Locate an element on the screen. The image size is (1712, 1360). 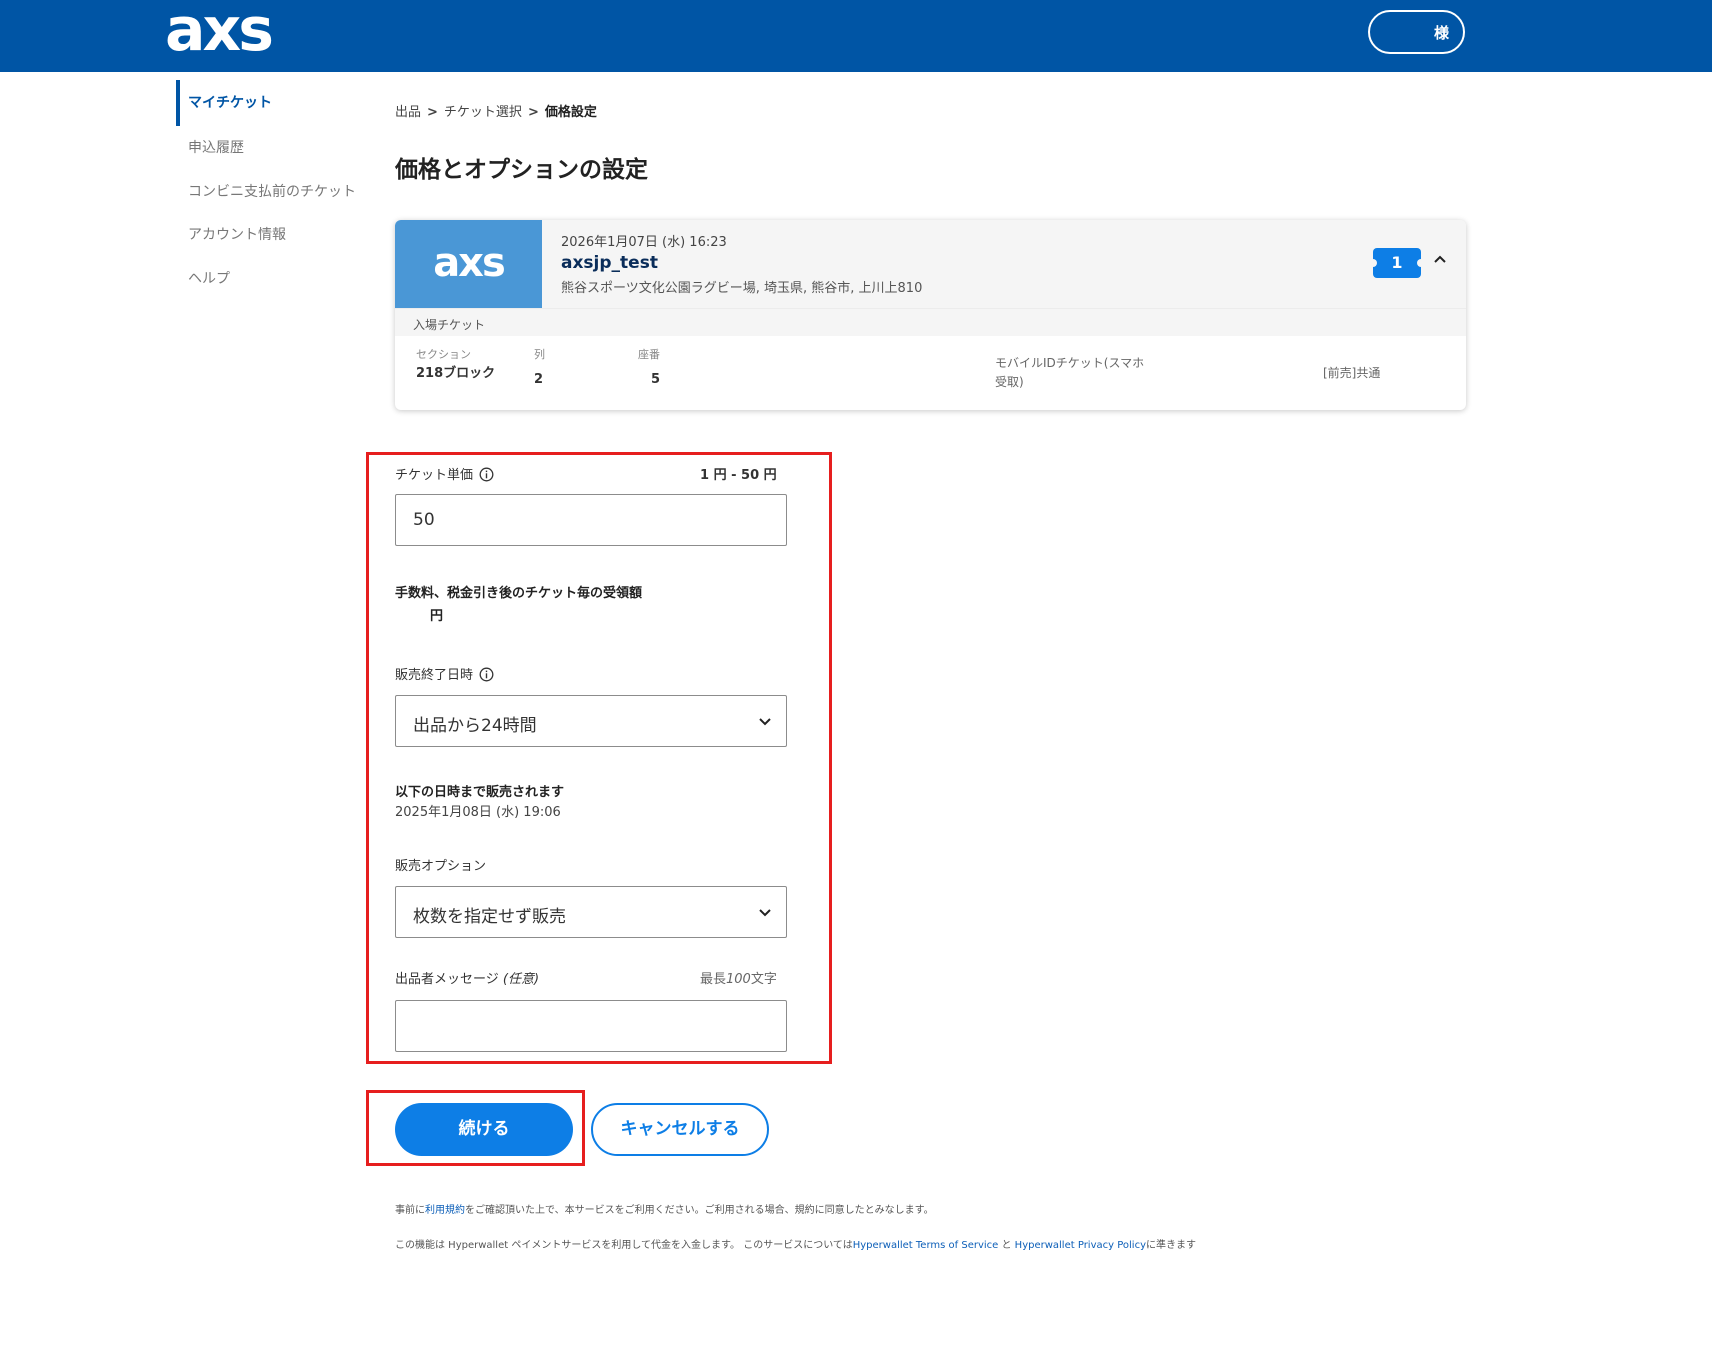
terms-prefix: 事前に is located at coordinates (410, 1210).